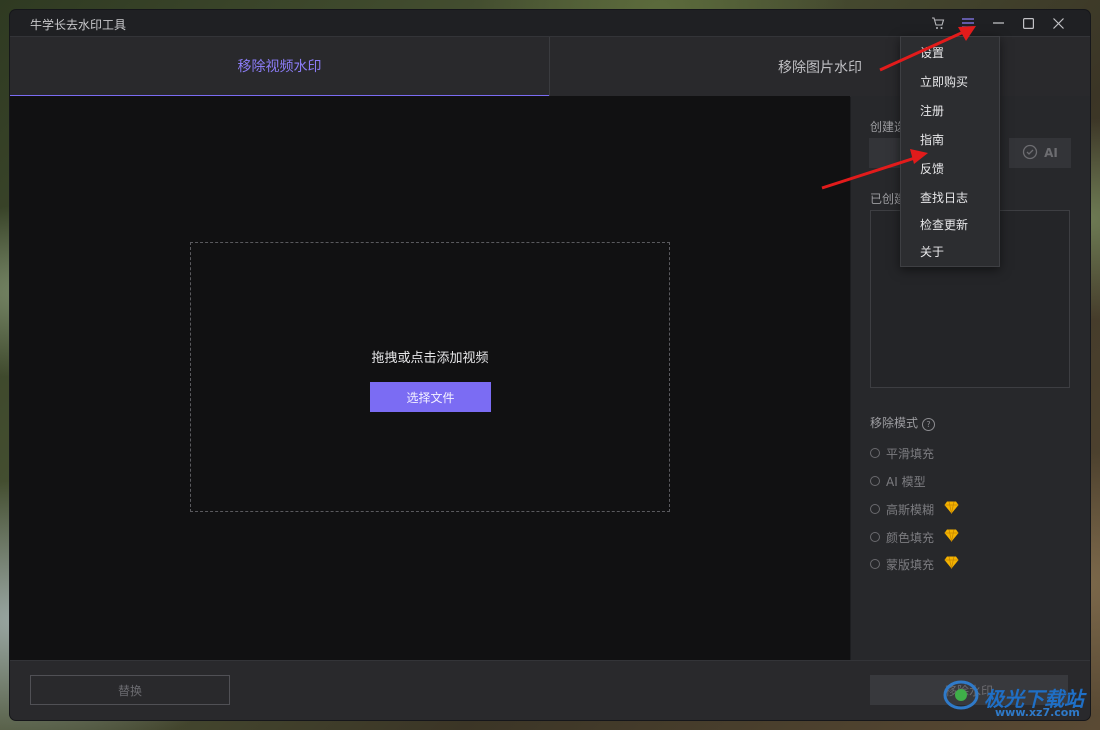 The image size is (1100, 730). What do you see at coordinates (1058, 23) in the screenshot?
I see `close-icon` at bounding box center [1058, 23].